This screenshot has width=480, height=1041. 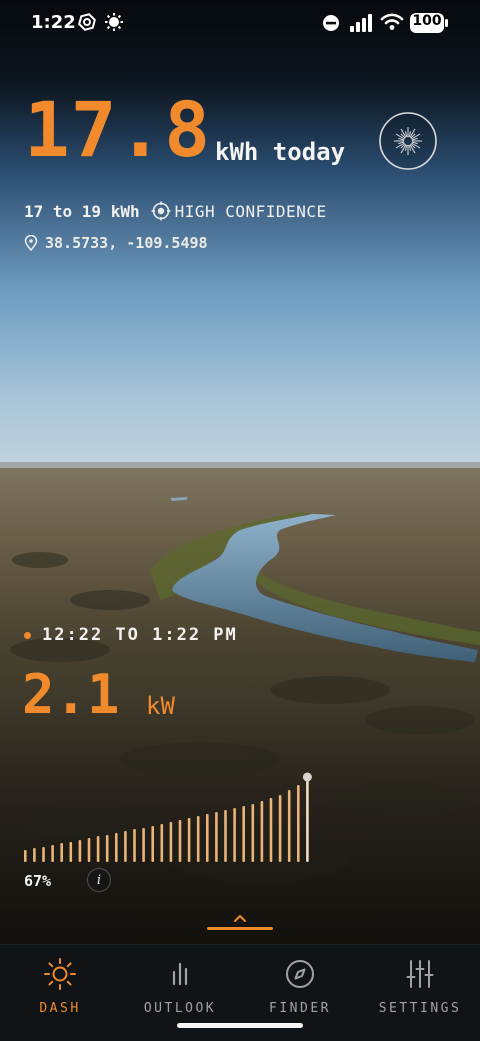 I want to click on tab-dash-label: DASH, so click(x=60, y=1008).